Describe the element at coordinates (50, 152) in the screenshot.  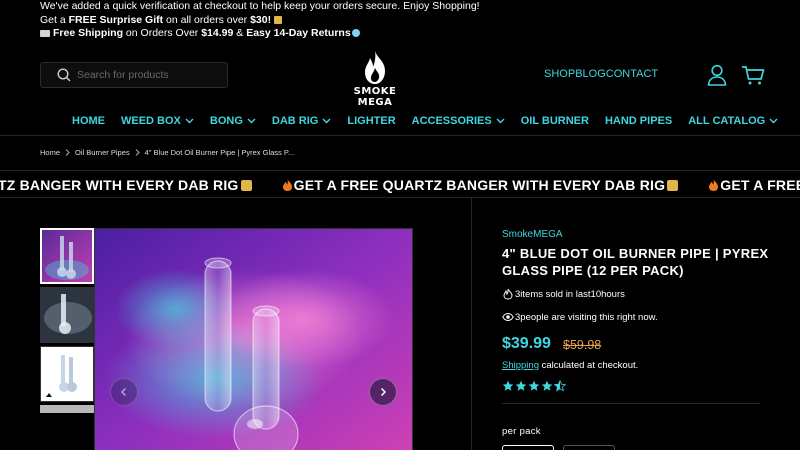
I see `breadcrumb-home: Home` at that location.